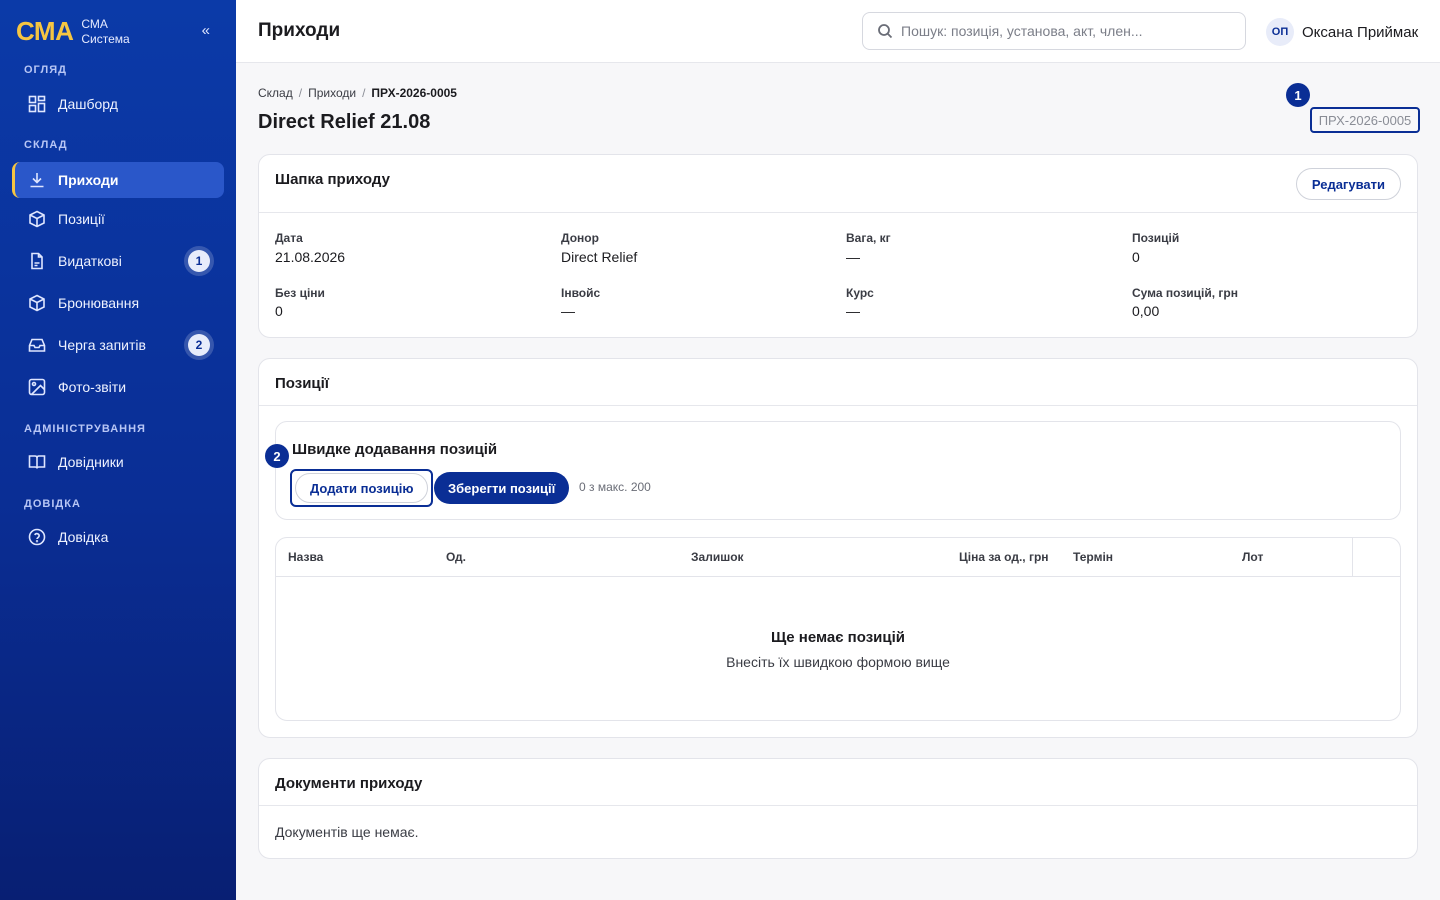 The image size is (1440, 900). I want to click on card-title: Позиції, so click(302, 383).